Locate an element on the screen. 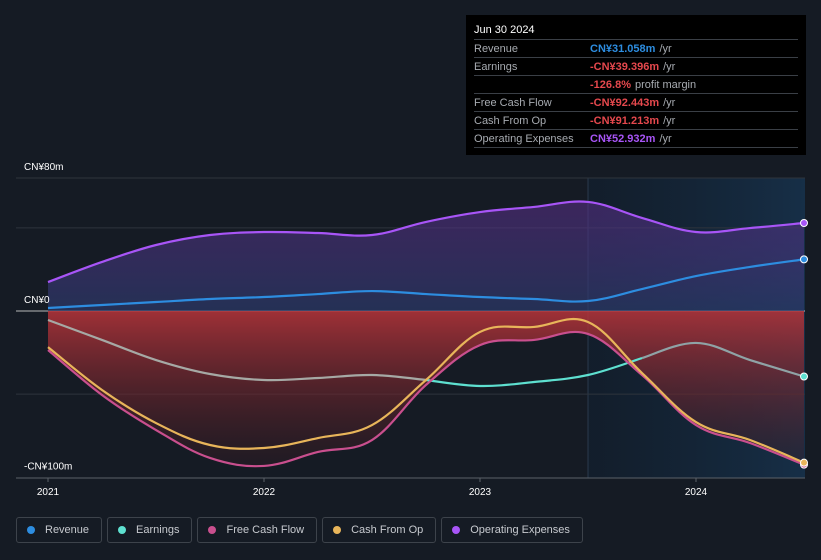 This screenshot has width=821, height=560. legend-item-revenue: Revenue is located at coordinates (59, 530).